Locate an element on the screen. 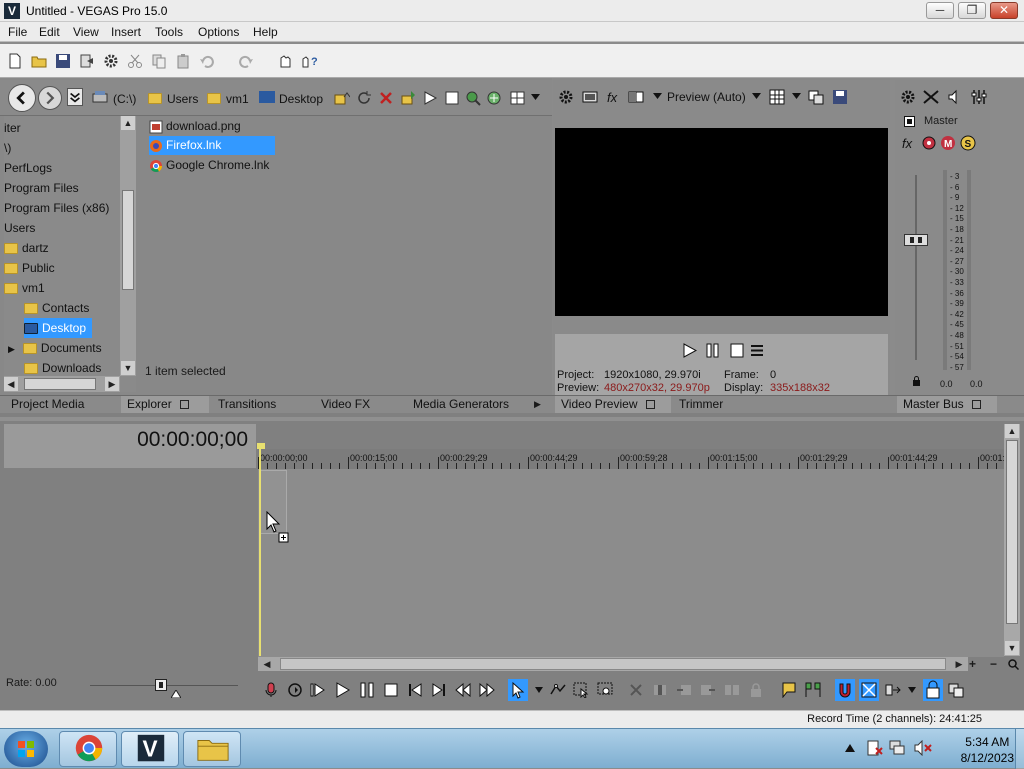  redo-icon is located at coordinates (246, 61).